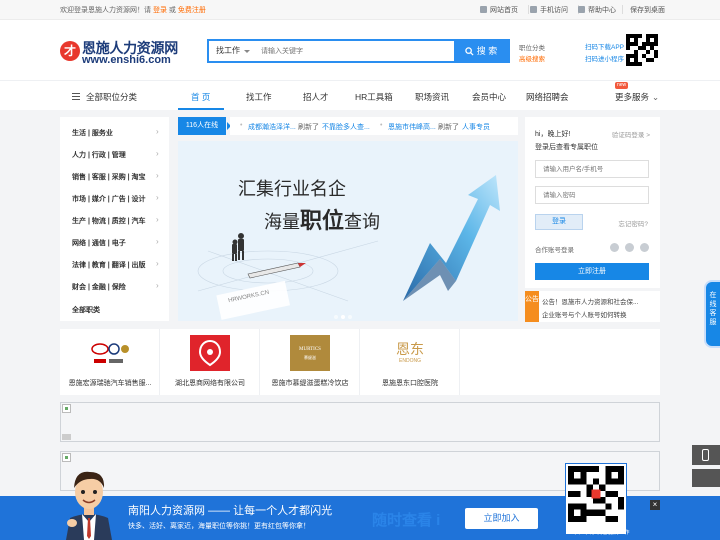 This screenshot has width=720, height=540. Describe the element at coordinates (602, 533) in the screenshot. I see `qr-caption: 扫一扫手机也能找工作` at that location.